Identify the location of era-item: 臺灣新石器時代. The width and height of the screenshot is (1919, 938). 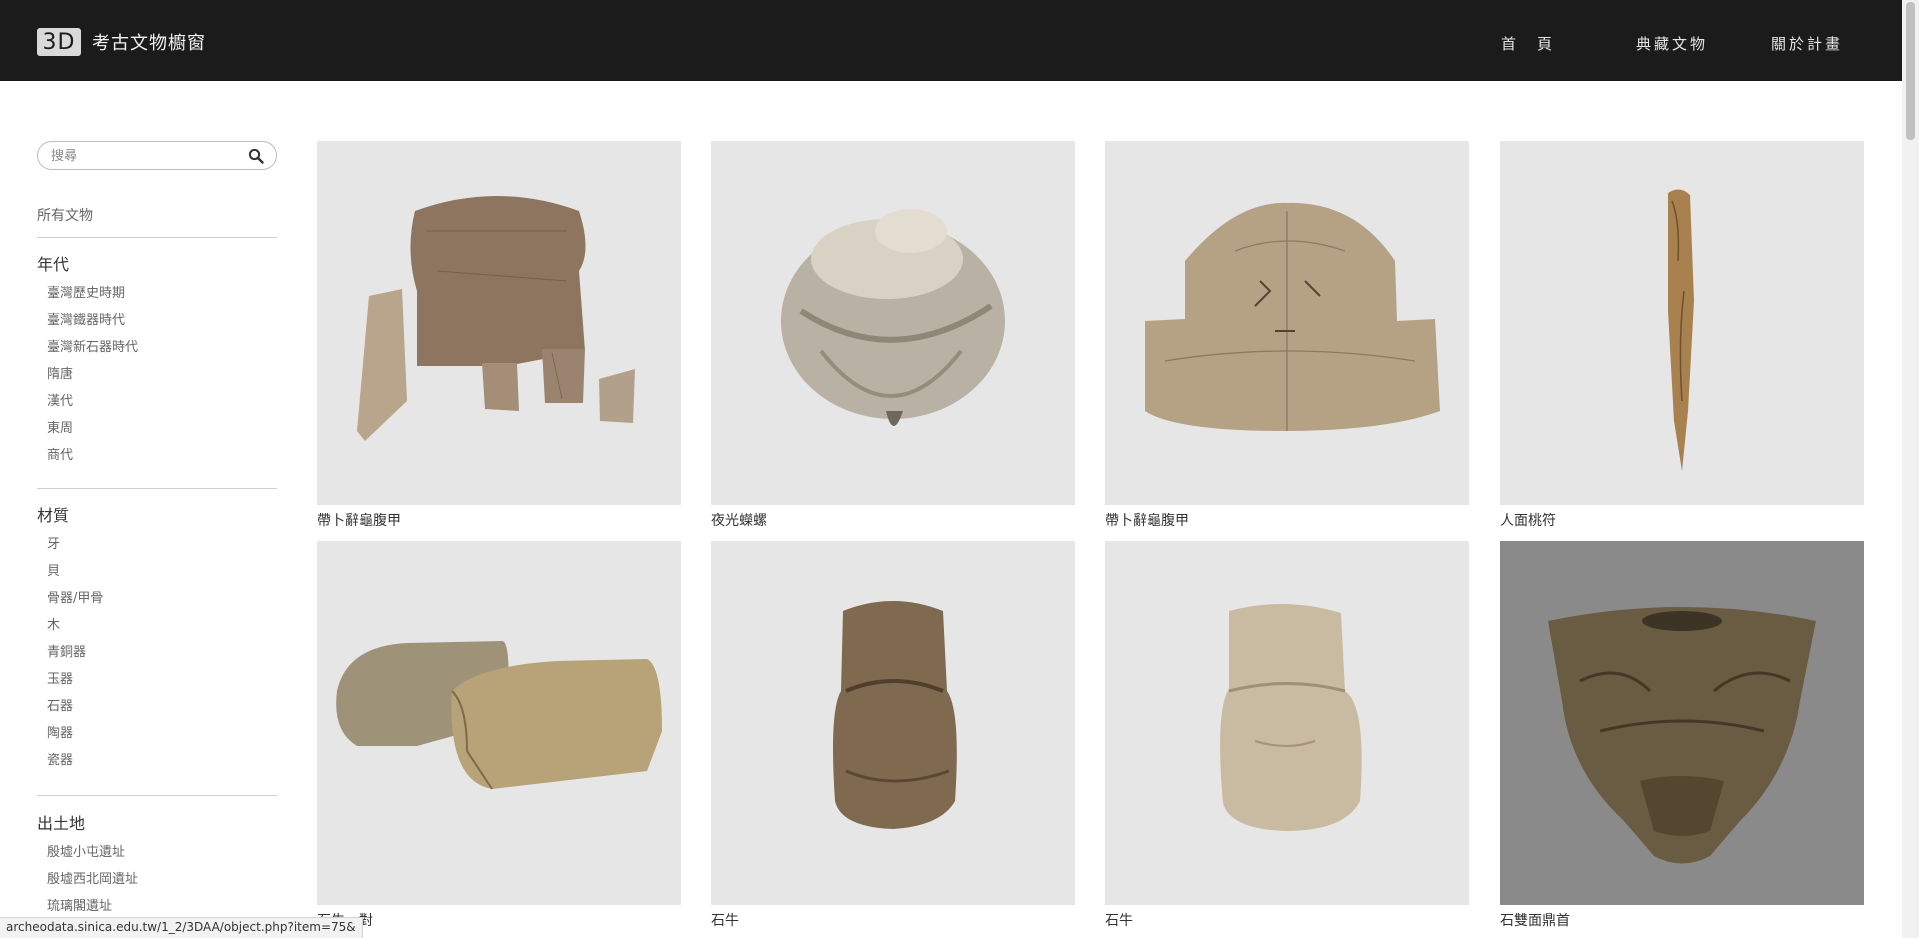
(92, 352).